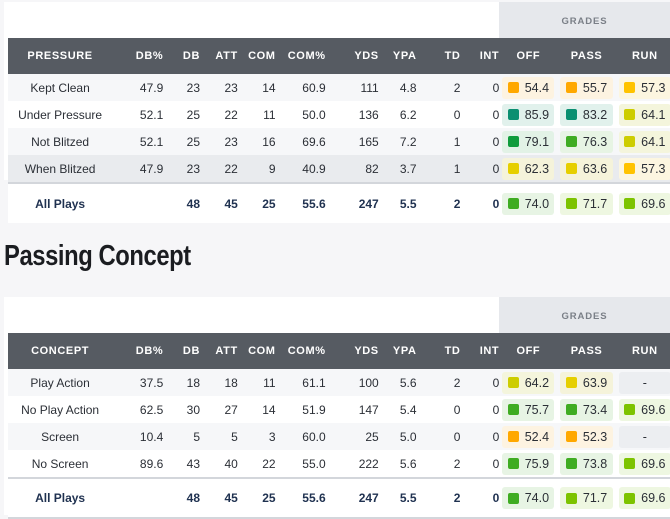 The image size is (670, 519). I want to click on grade-value: 63.6, so click(595, 168).